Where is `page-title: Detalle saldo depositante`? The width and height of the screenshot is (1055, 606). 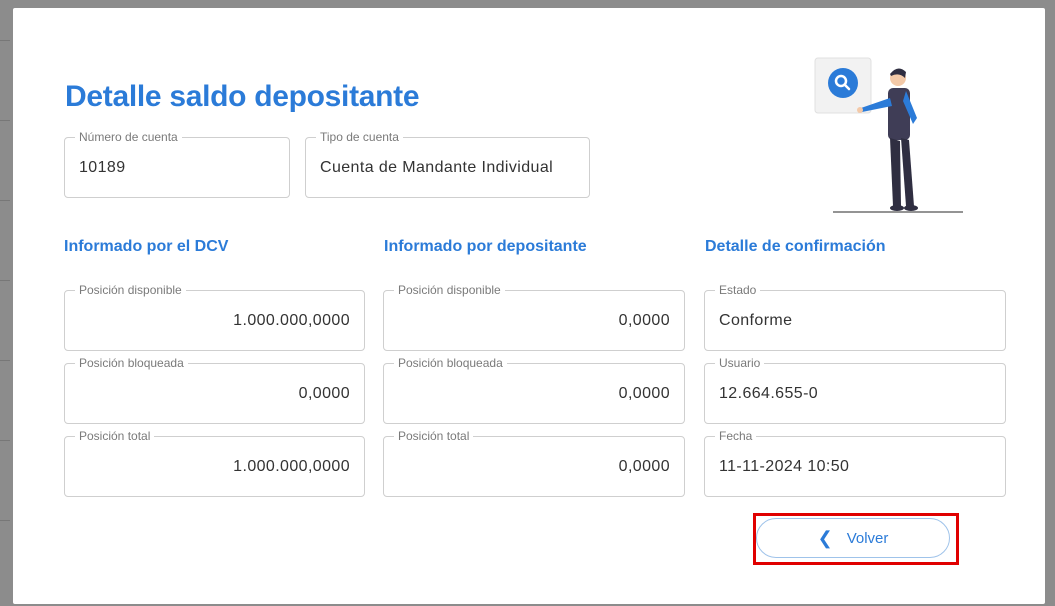
page-title: Detalle saldo depositante is located at coordinates (242, 96).